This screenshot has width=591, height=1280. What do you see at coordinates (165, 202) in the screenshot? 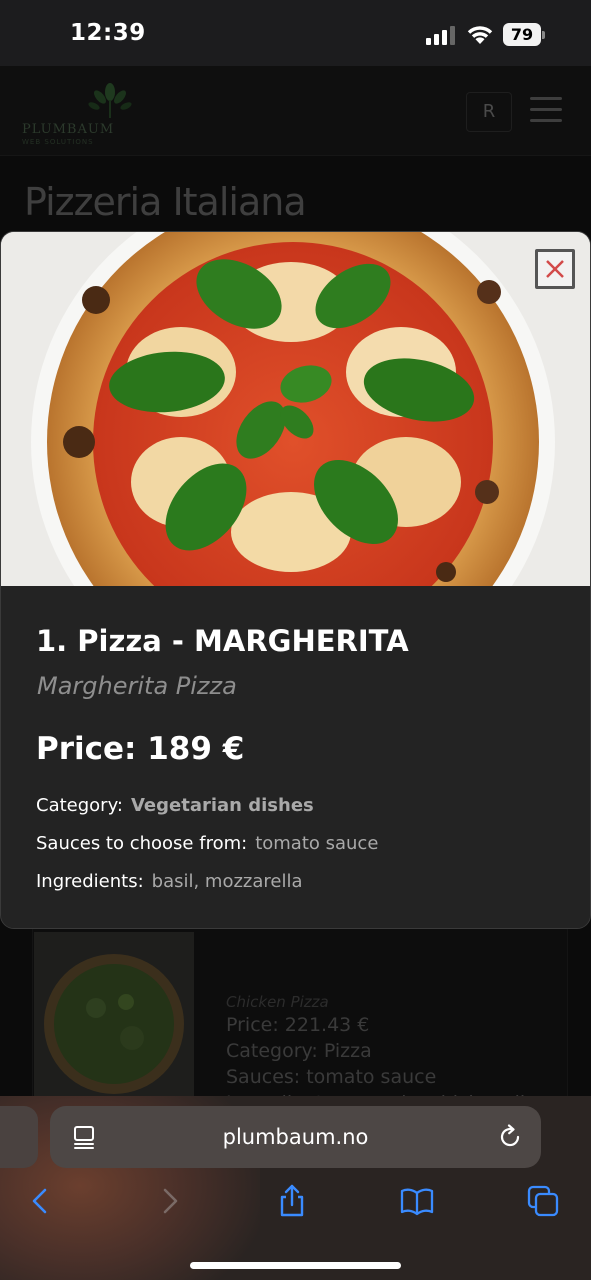
I see `page-title: Pizzeria Italiana` at bounding box center [165, 202].